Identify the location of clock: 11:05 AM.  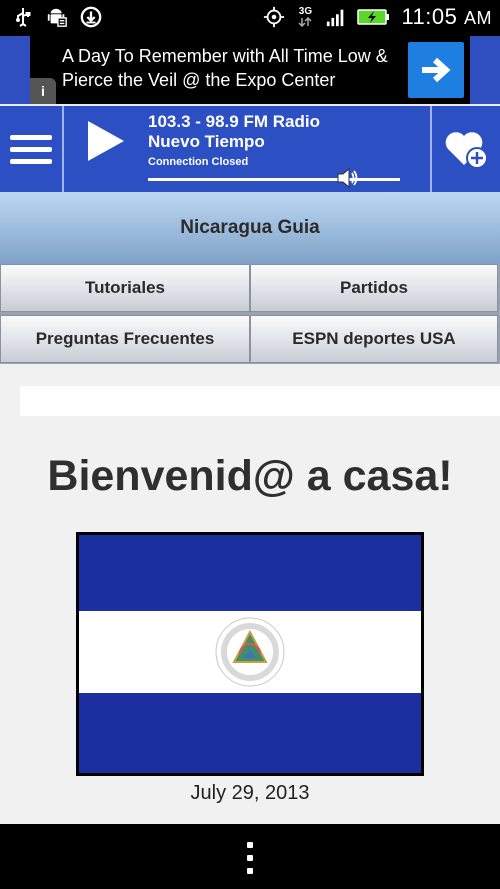
(446, 17).